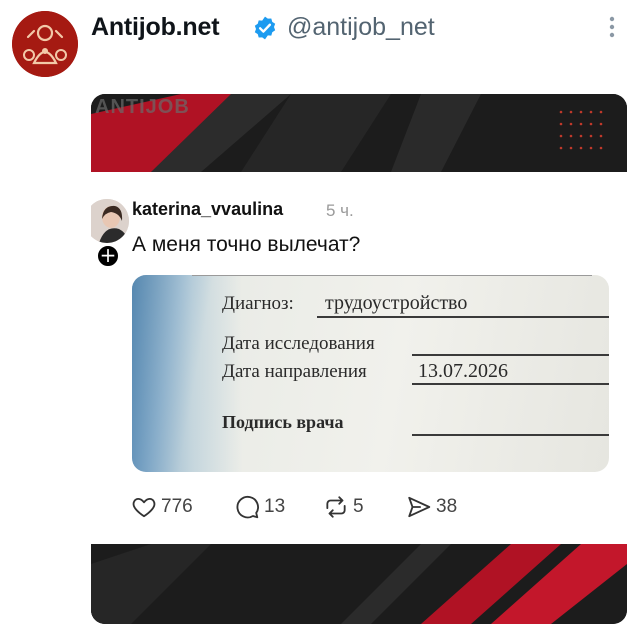 The image size is (640, 633). Describe the element at coordinates (294, 371) in the screenshot. I see `referral-date-label: Дата направления` at that location.